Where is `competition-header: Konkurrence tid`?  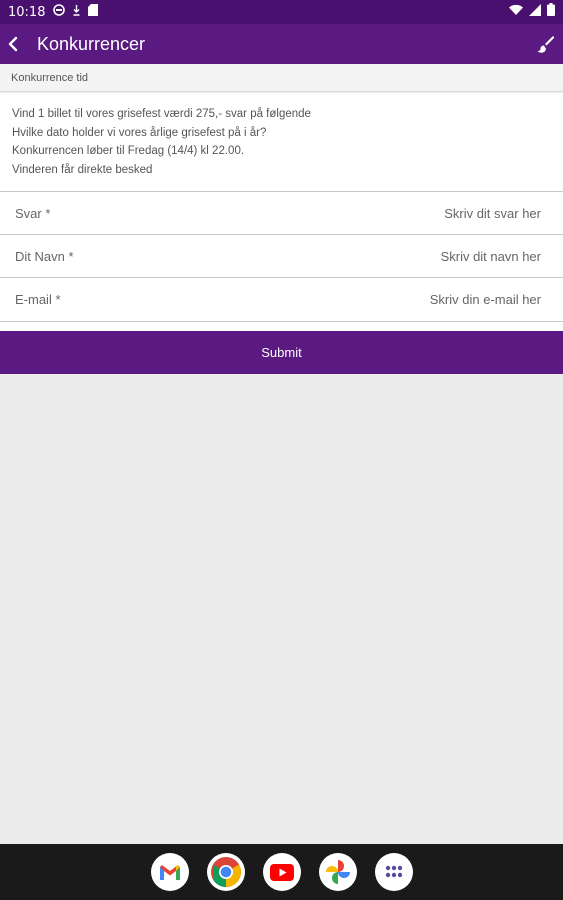 competition-header: Konkurrence tid is located at coordinates (281, 78).